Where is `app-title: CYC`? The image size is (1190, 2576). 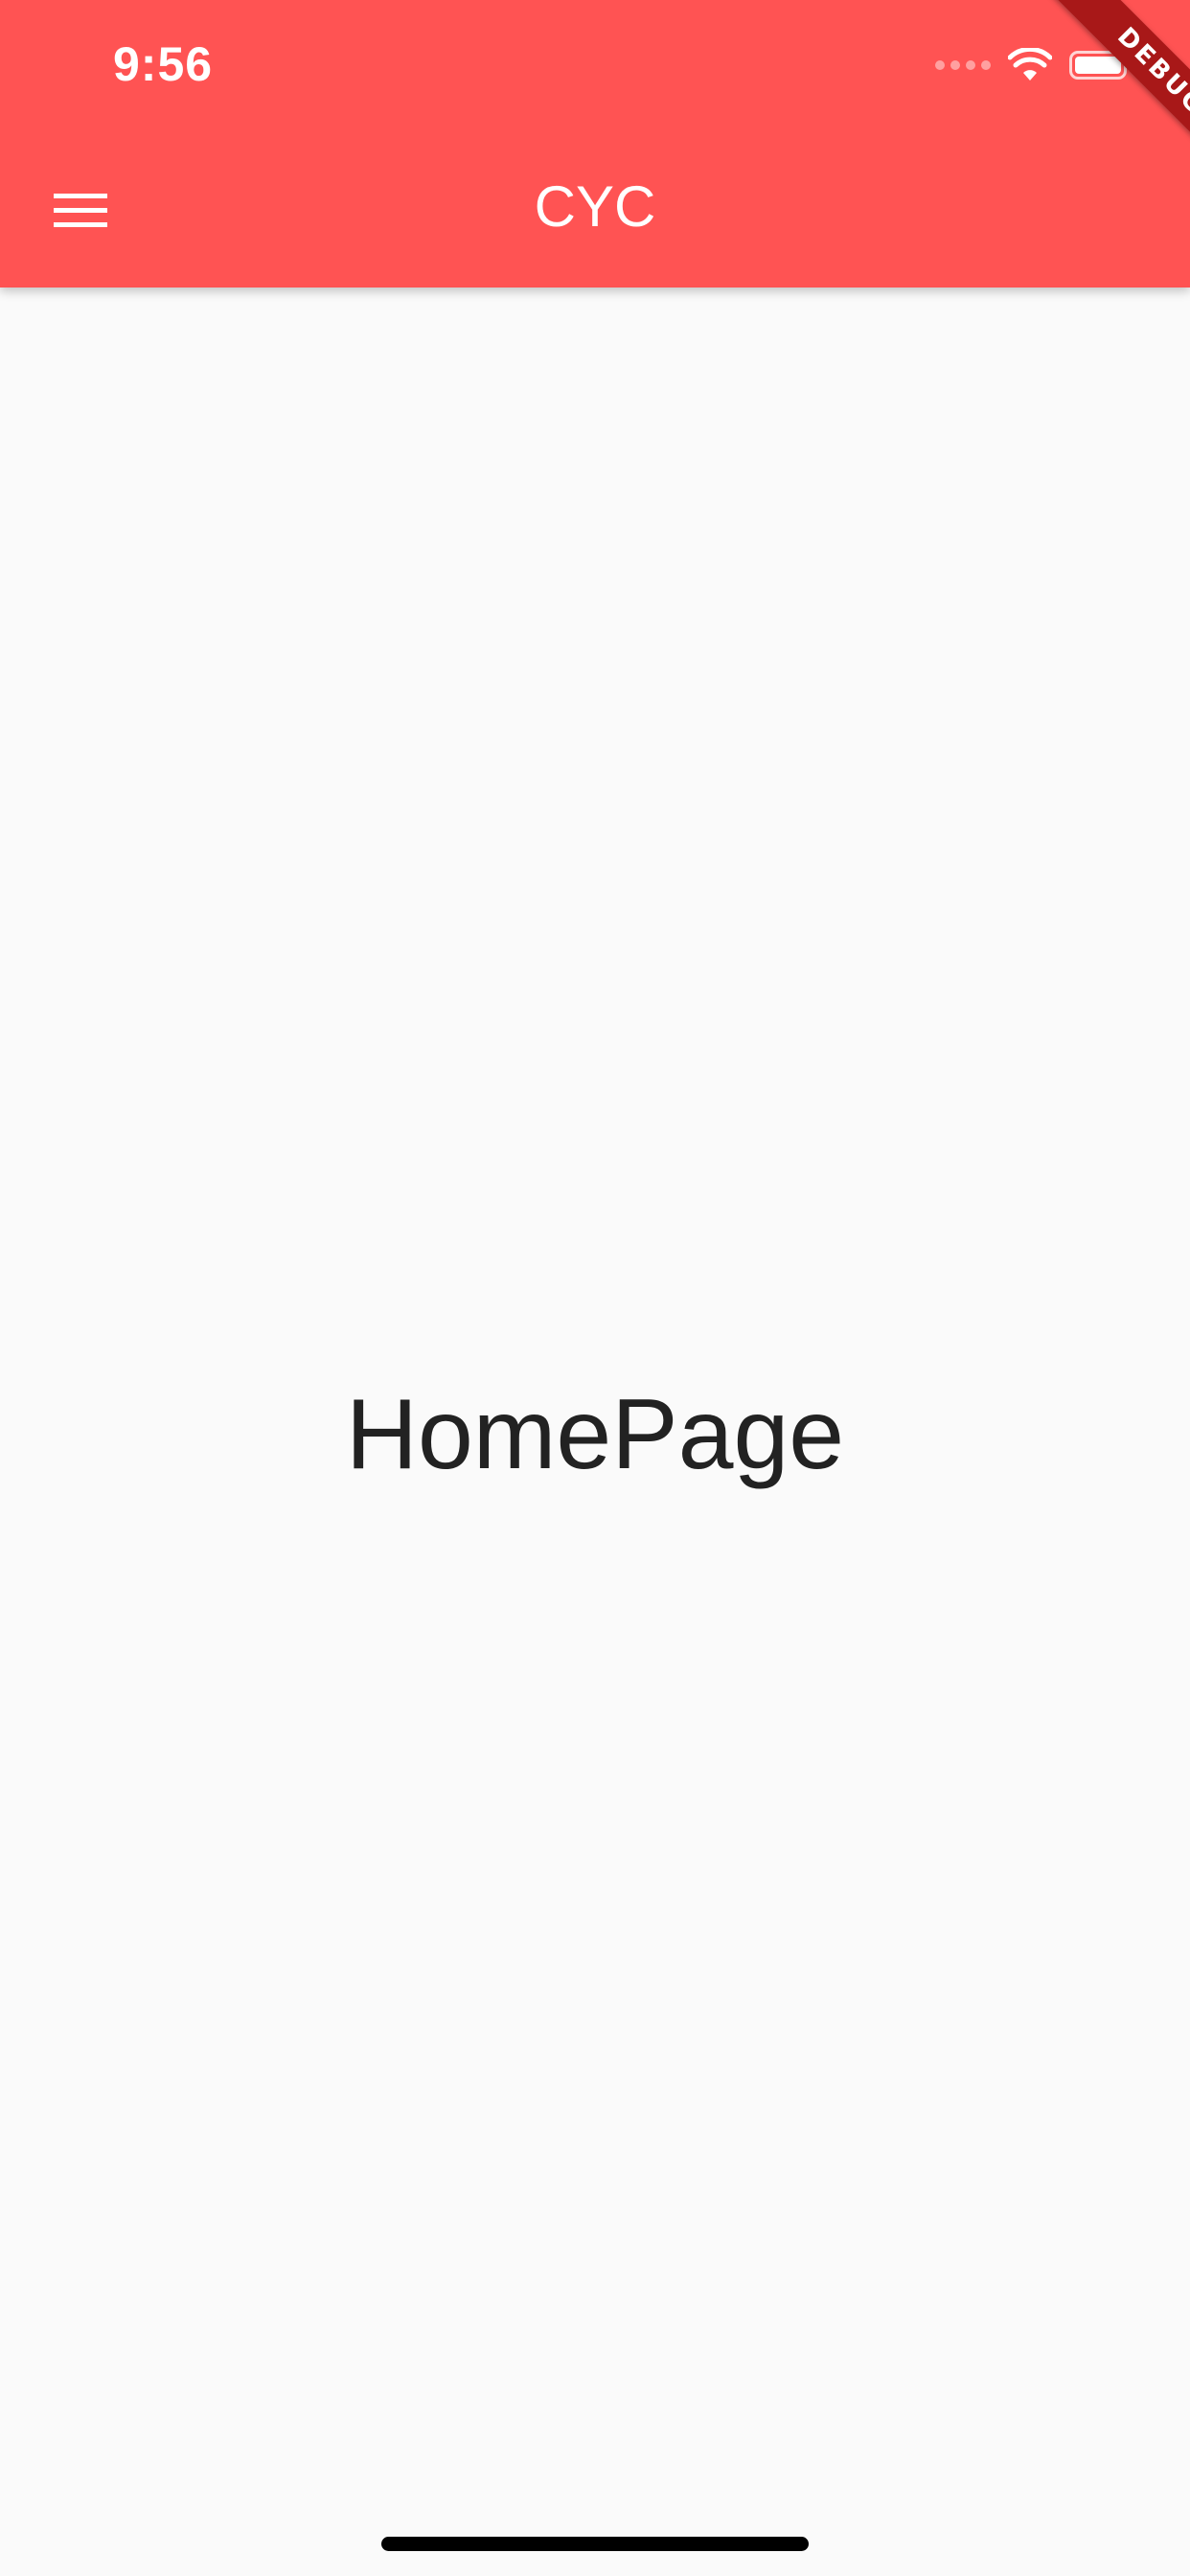 app-title: CYC is located at coordinates (595, 206).